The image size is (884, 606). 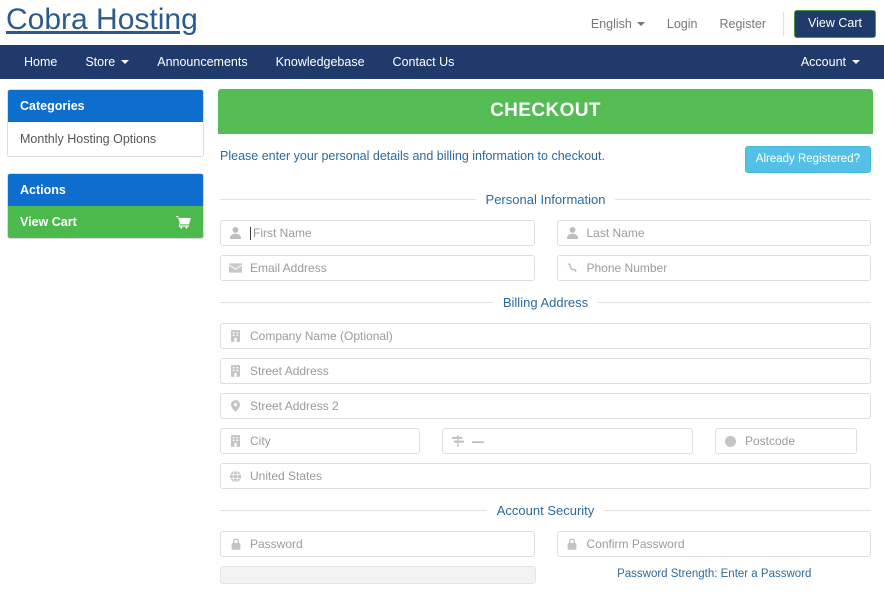 What do you see at coordinates (48, 222) in the screenshot?
I see `sidebar-view-cart-label: View Cart` at bounding box center [48, 222].